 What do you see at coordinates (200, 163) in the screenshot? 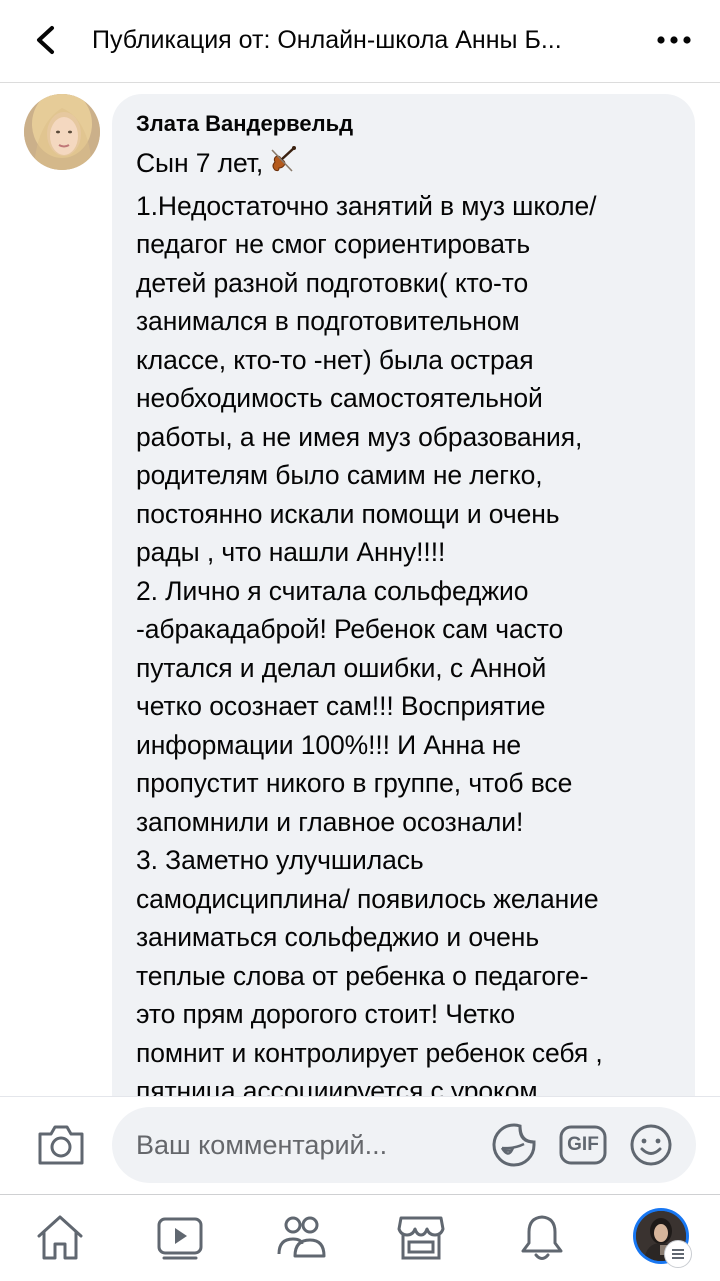
I see `comment-first-line: Сын 7 лет,` at bounding box center [200, 163].